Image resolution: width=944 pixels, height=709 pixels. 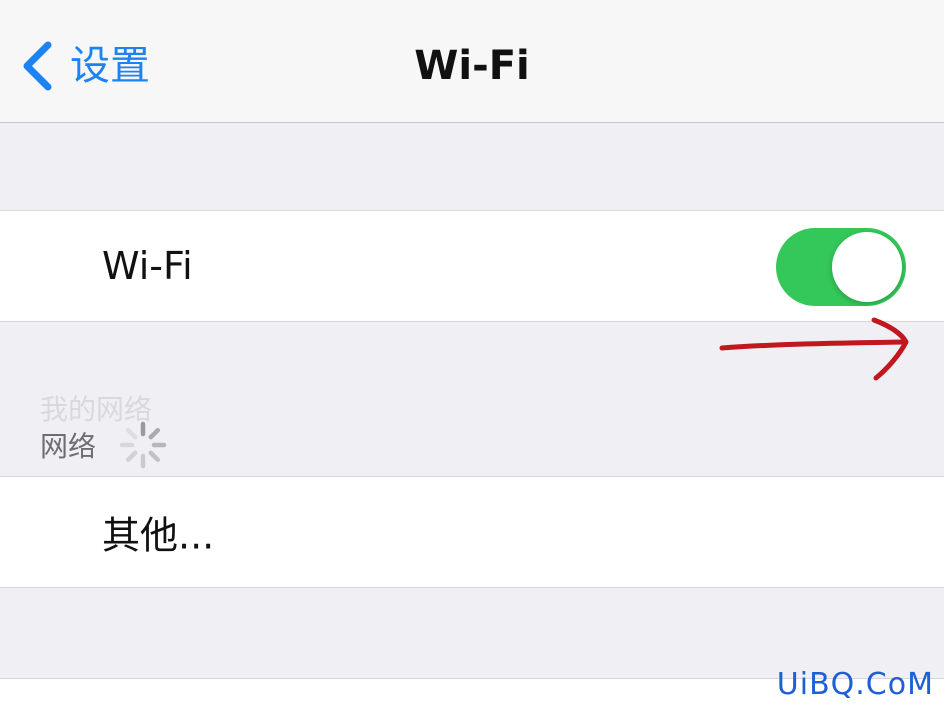 I want to click on networks-label: 网络, so click(x=68, y=446).